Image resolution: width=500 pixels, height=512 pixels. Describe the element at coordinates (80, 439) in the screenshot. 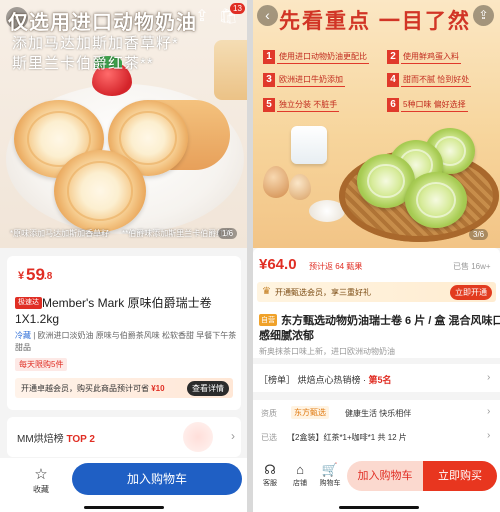

I see `ranking-value: TOP 2` at that location.